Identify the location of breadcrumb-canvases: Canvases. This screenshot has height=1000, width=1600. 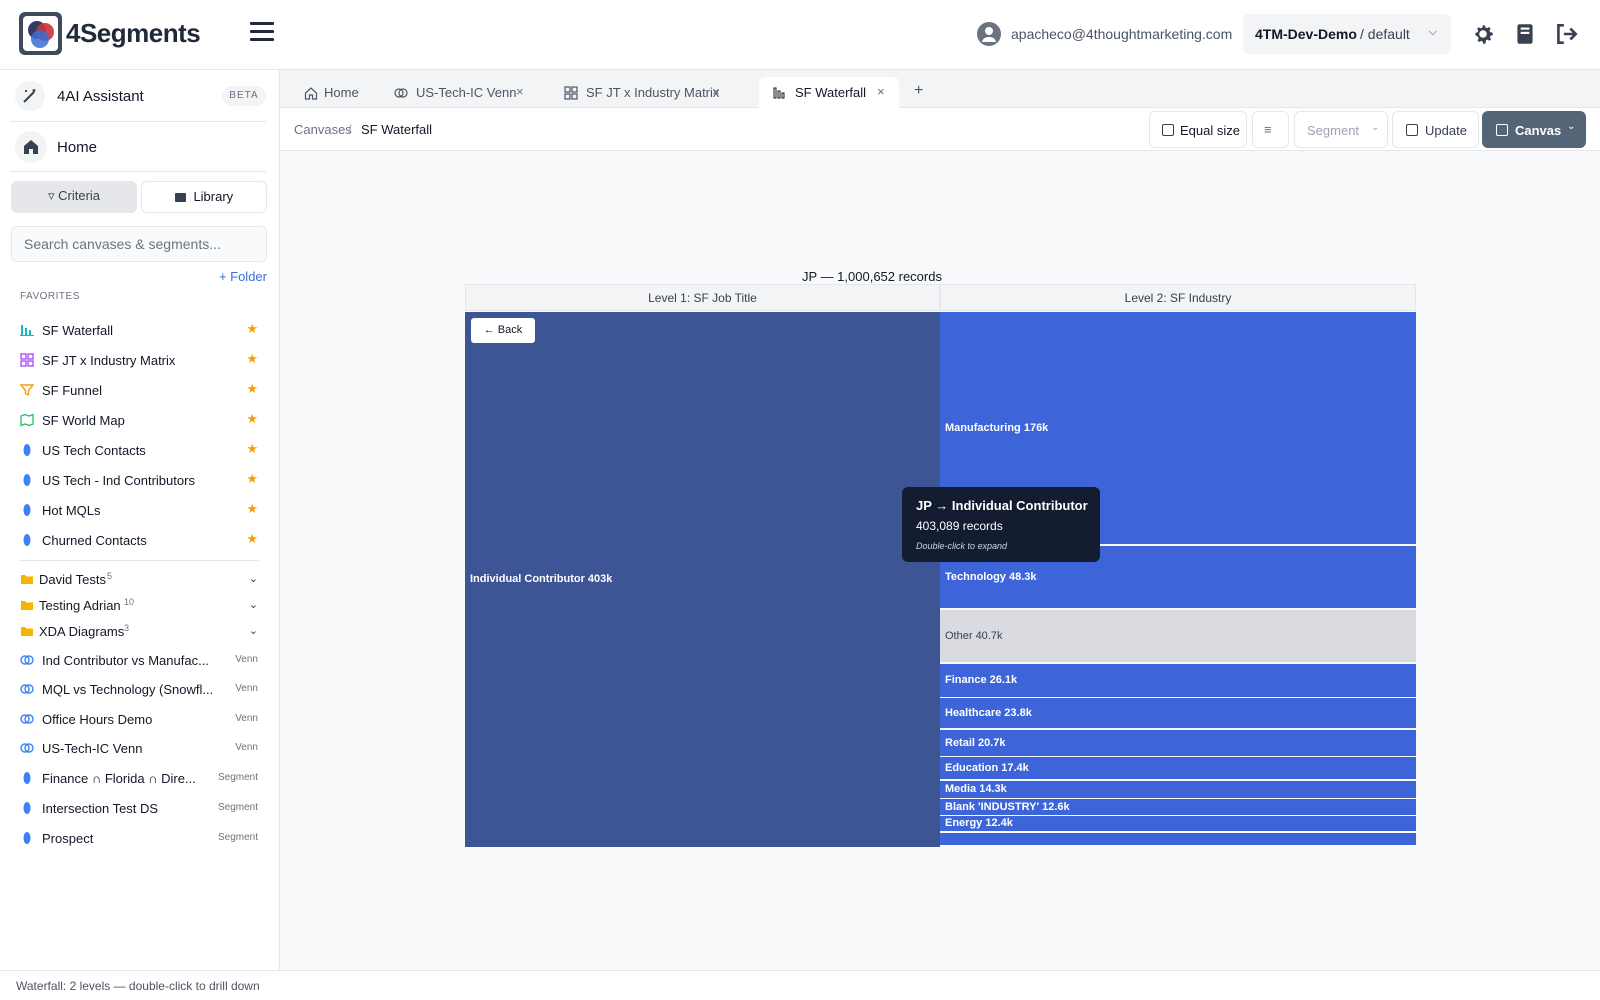
(323, 129).